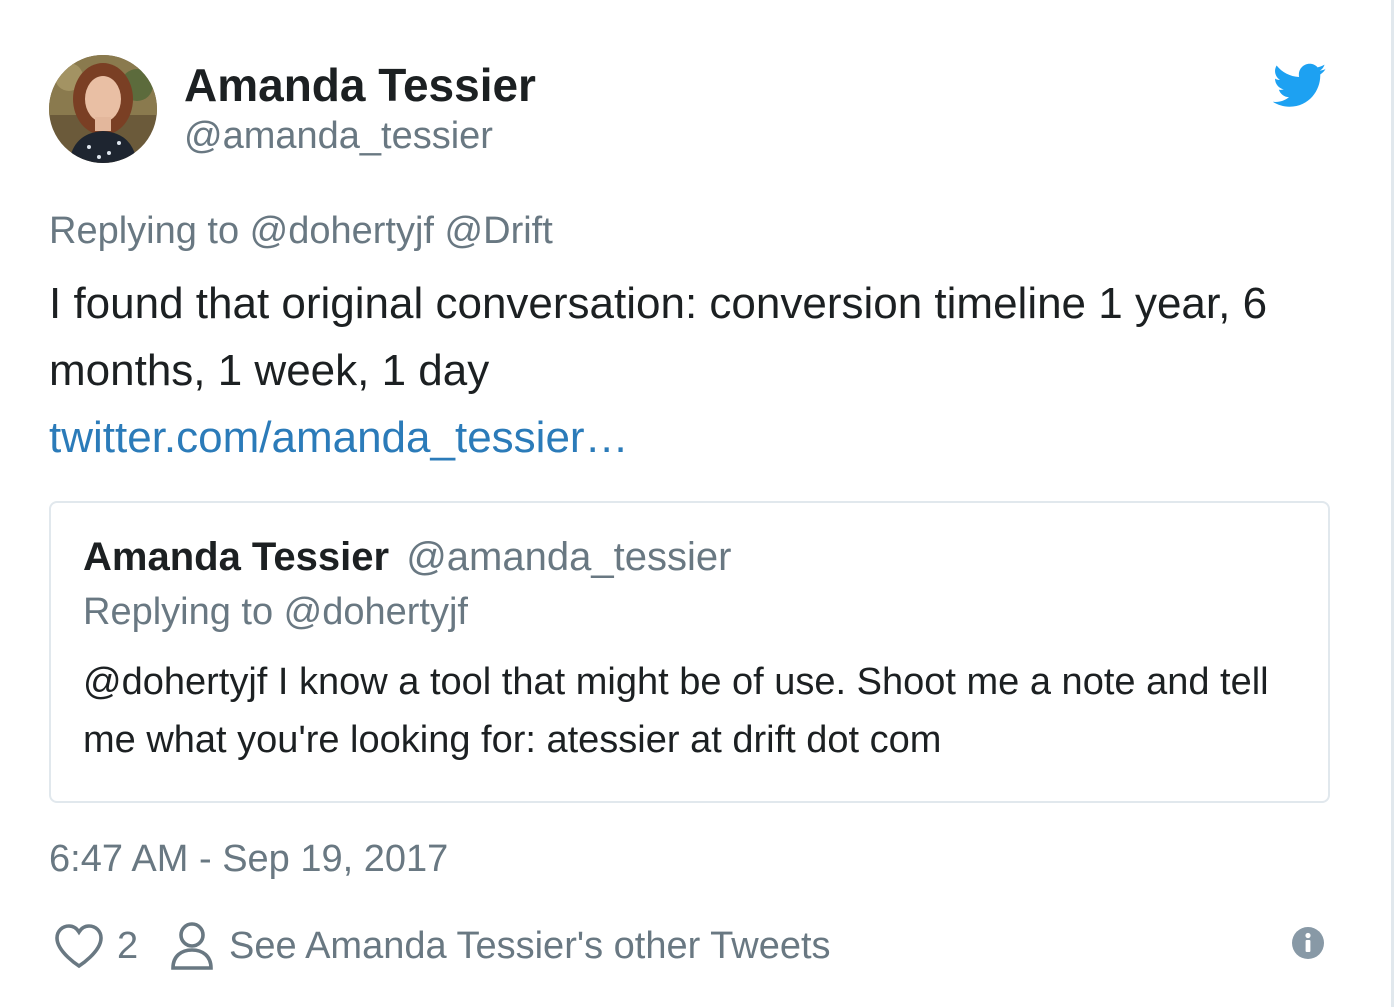  I want to click on author-name: Amanda Tessier, so click(360, 85).